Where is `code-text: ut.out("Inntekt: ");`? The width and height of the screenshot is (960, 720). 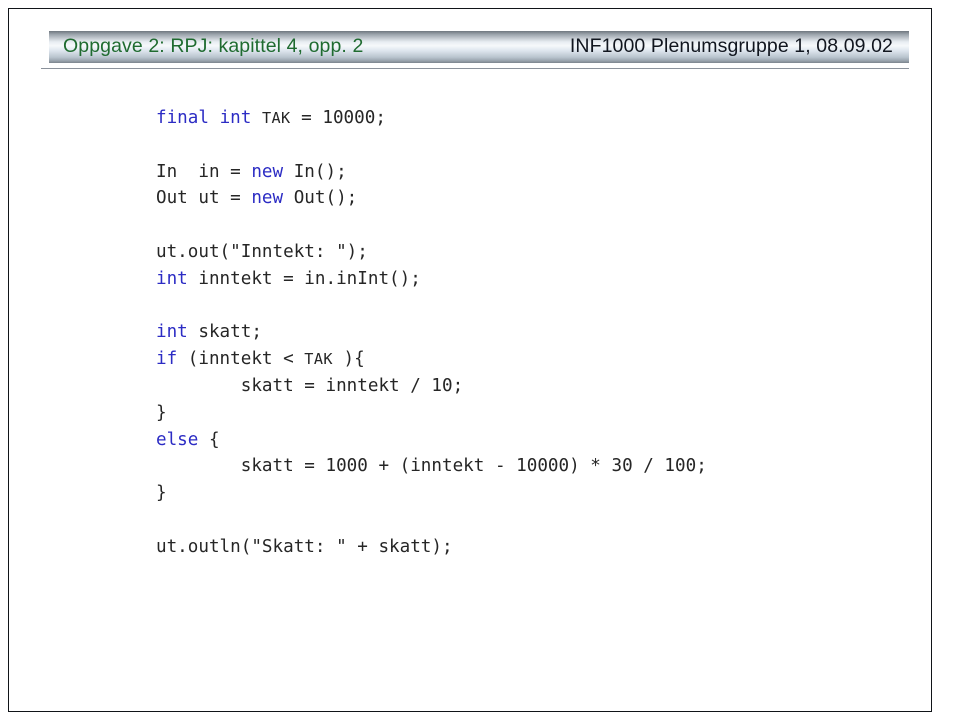
code-text: ut.out("Inntekt: "); is located at coordinates (262, 251).